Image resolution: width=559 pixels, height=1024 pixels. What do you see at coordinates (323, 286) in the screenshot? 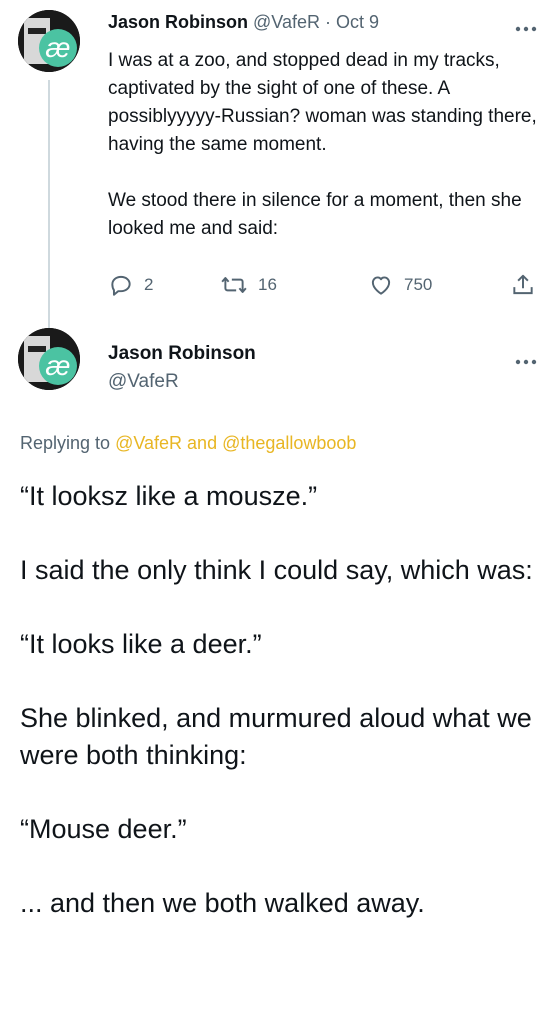
I see `tweet-actions: 2 16 750` at bounding box center [323, 286].